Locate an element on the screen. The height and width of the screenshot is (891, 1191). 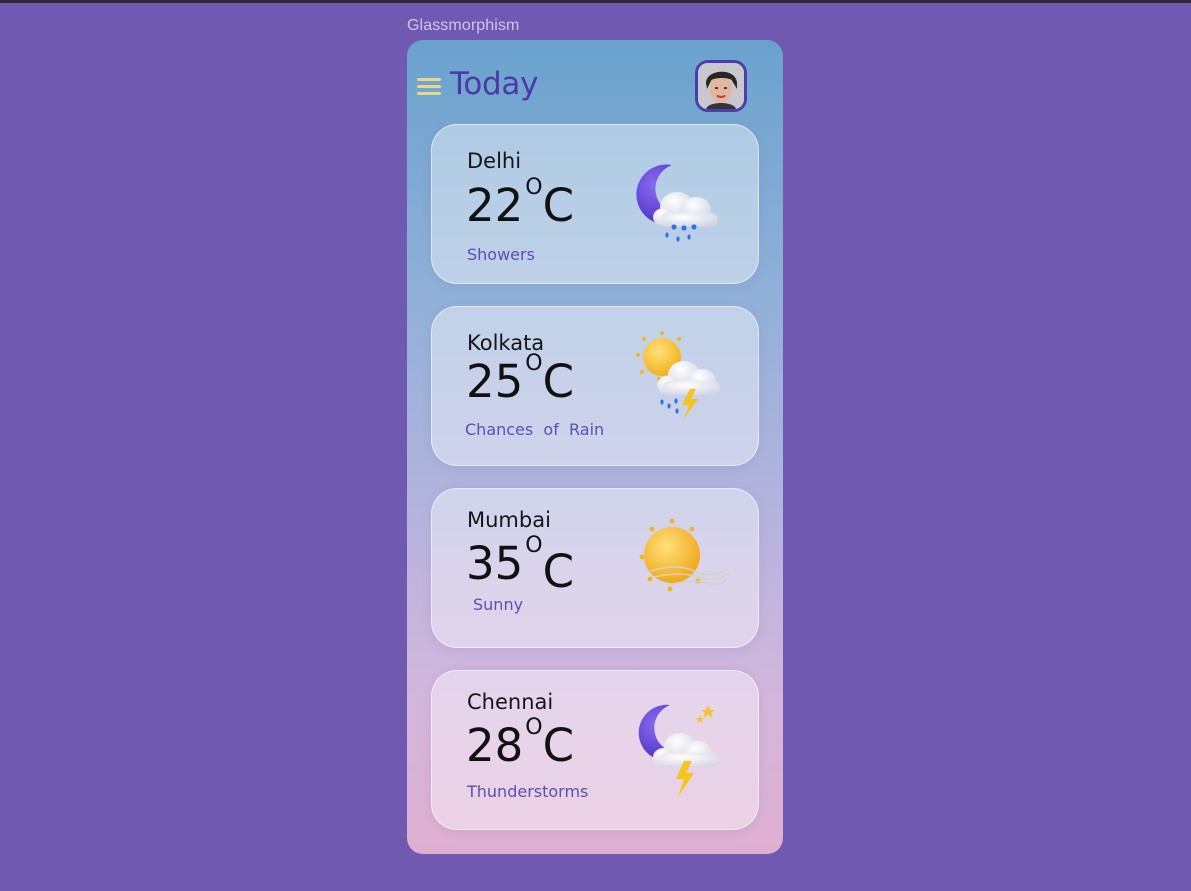
avatar-portrait-icon is located at coordinates (721, 86).